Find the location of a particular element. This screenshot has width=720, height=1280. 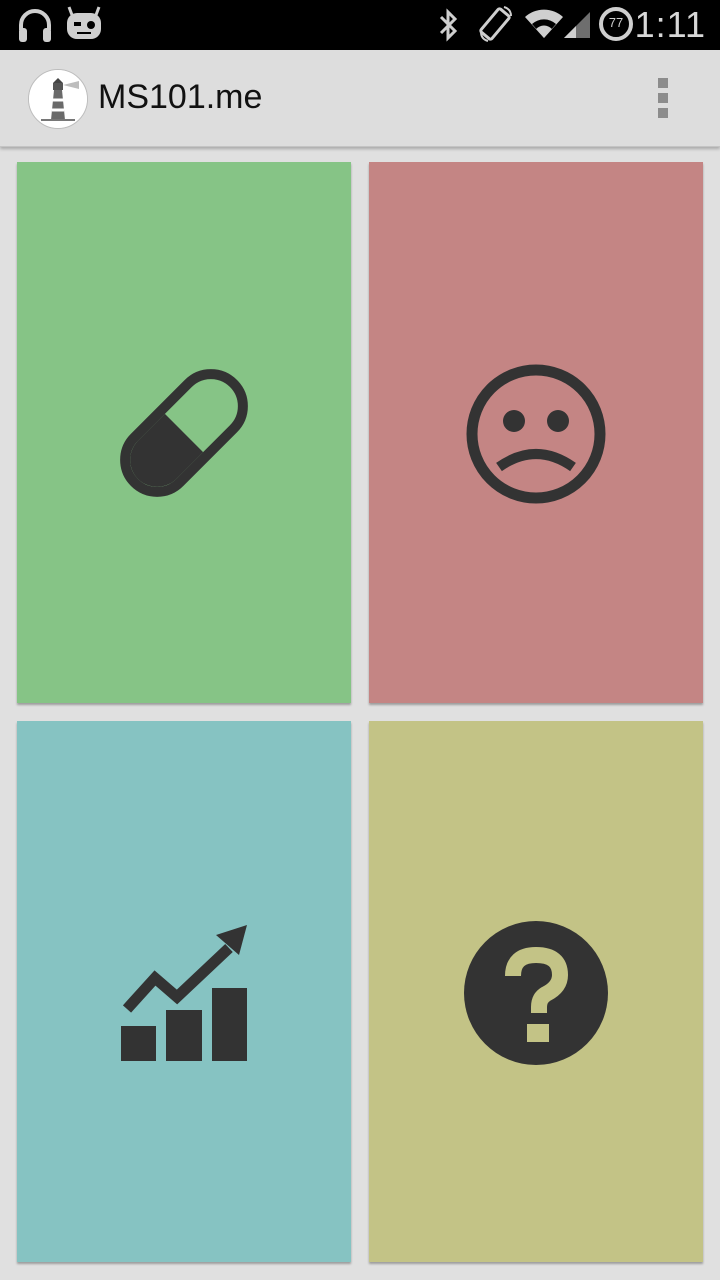

bluetooth-icon is located at coordinates (448, 25).